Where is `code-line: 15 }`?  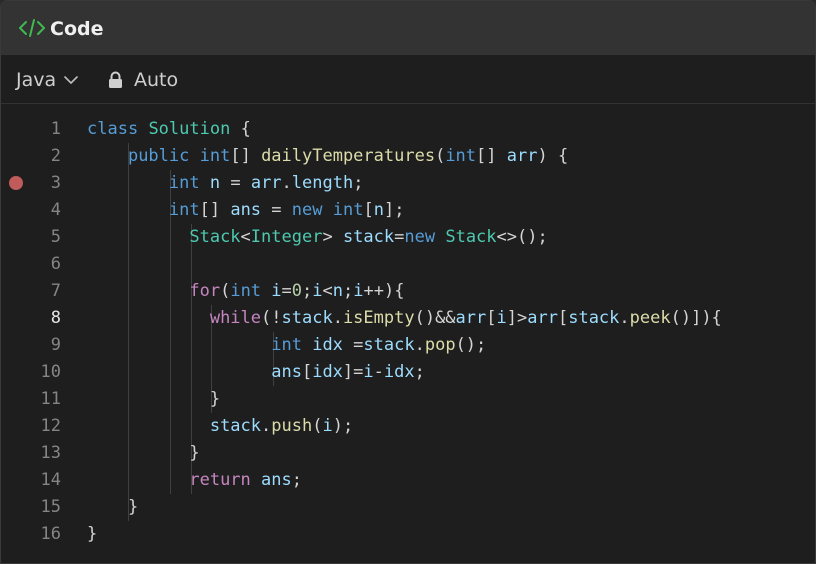 code-line: 15 } is located at coordinates (408, 507).